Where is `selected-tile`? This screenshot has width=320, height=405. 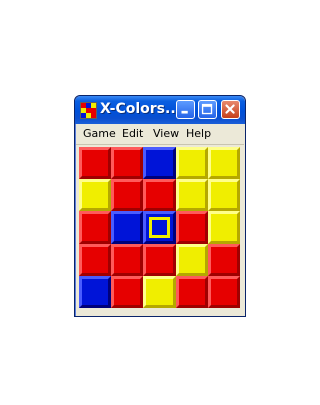 selected-tile is located at coordinates (159, 227).